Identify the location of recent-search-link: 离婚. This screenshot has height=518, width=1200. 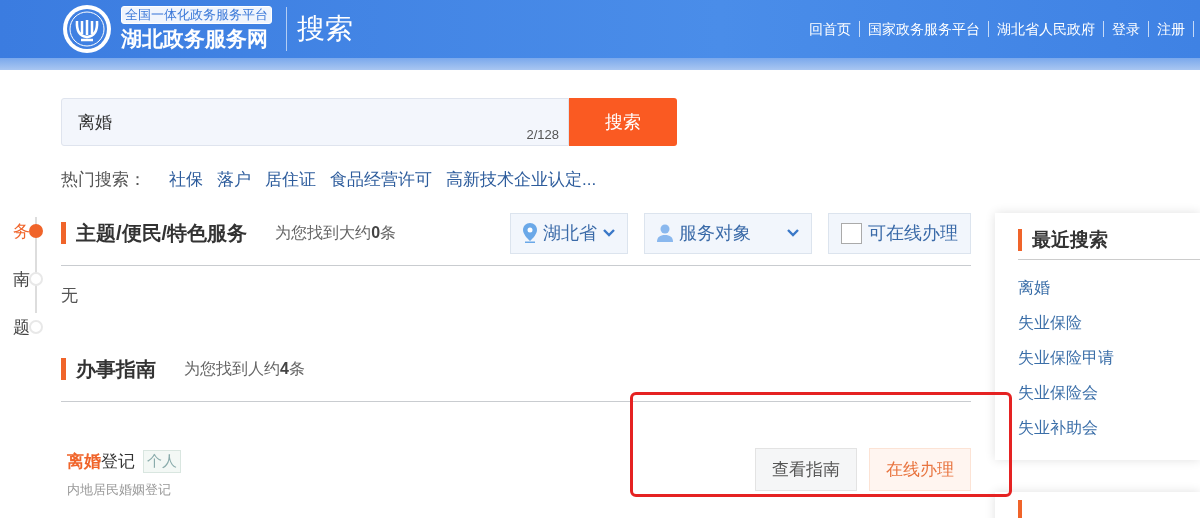
(1109, 288).